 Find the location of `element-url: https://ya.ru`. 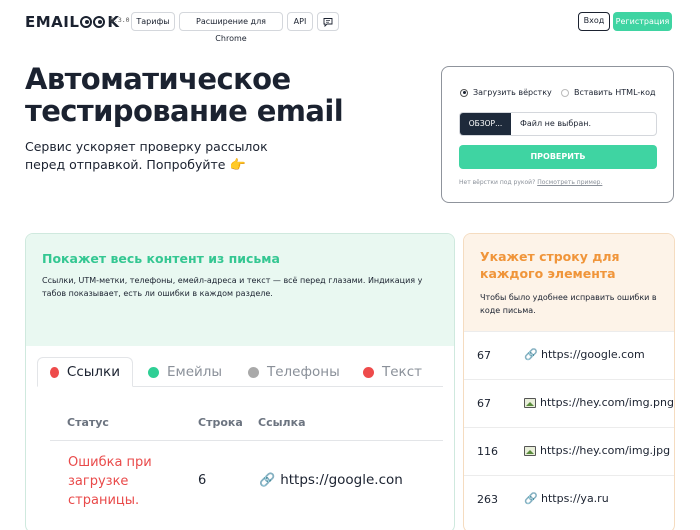

element-url: https://ya.ru is located at coordinates (575, 498).